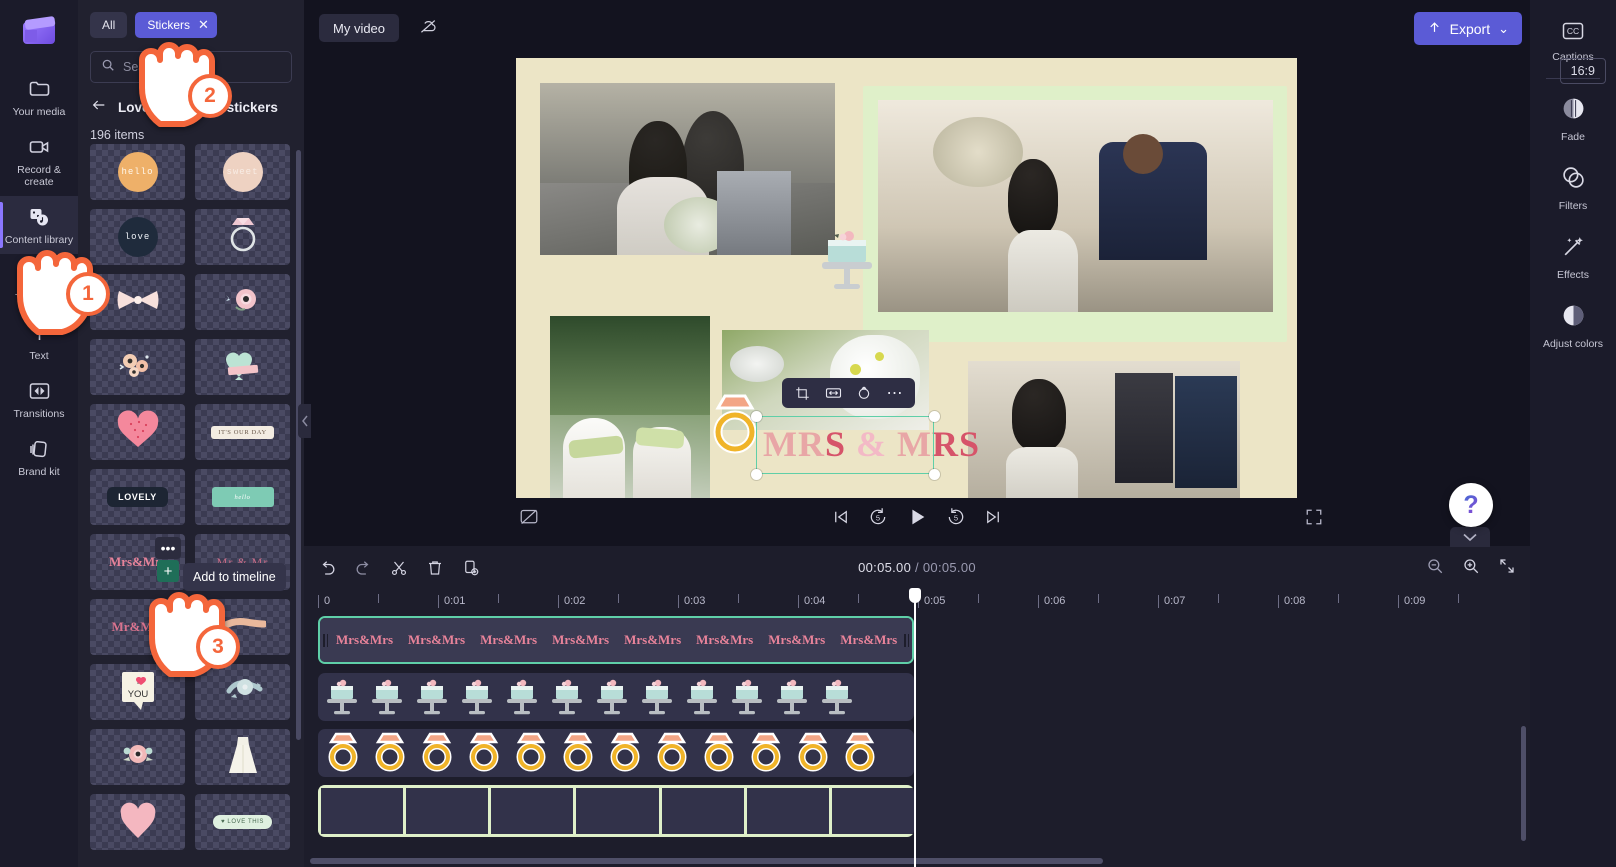 This screenshot has width=1616, height=867. Describe the element at coordinates (365, 639) in the screenshot. I see `clip-label: Mrs&Mrs` at that location.